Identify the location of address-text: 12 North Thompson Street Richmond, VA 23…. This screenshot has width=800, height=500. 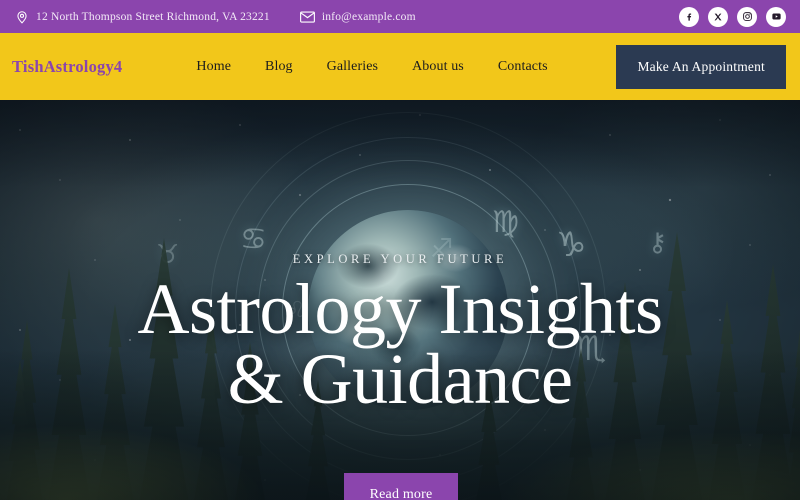
(153, 16).